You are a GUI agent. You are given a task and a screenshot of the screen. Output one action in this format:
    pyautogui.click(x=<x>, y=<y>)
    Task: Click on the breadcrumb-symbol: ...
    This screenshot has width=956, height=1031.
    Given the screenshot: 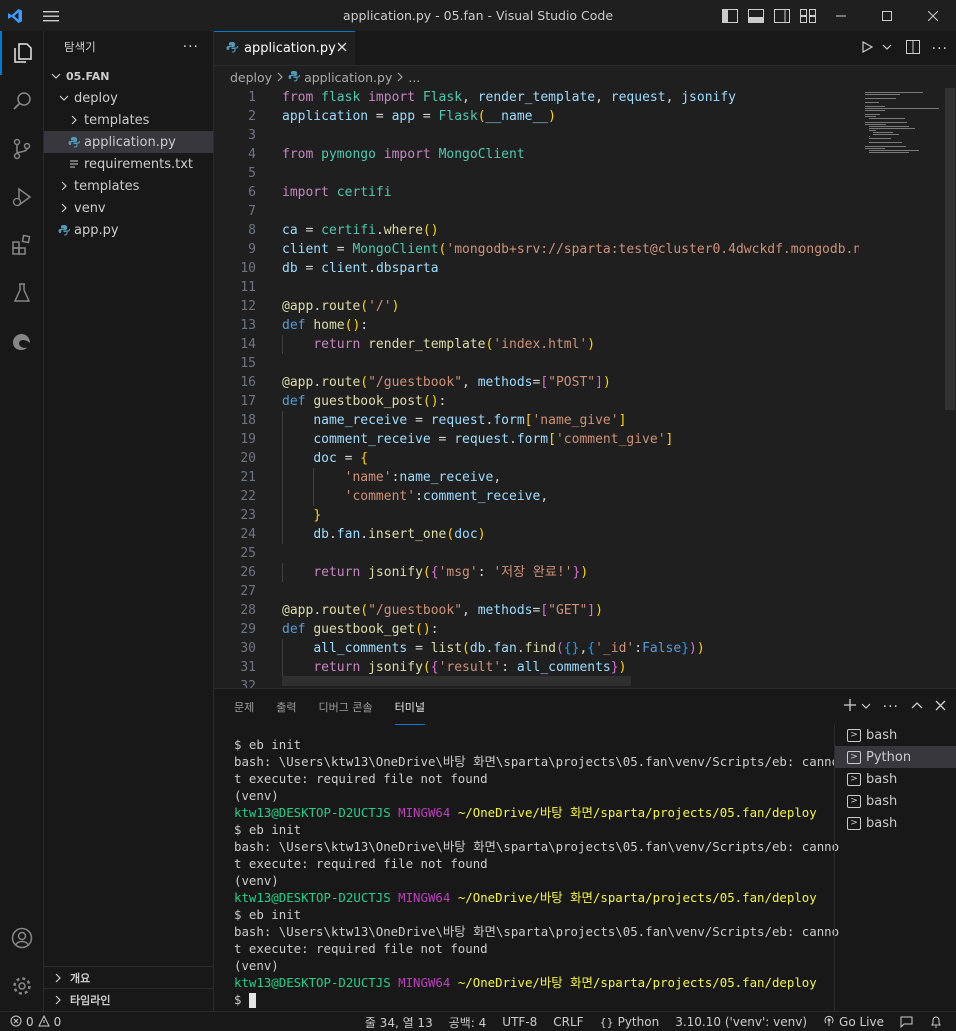 What is the action you would take?
    pyautogui.click(x=414, y=77)
    